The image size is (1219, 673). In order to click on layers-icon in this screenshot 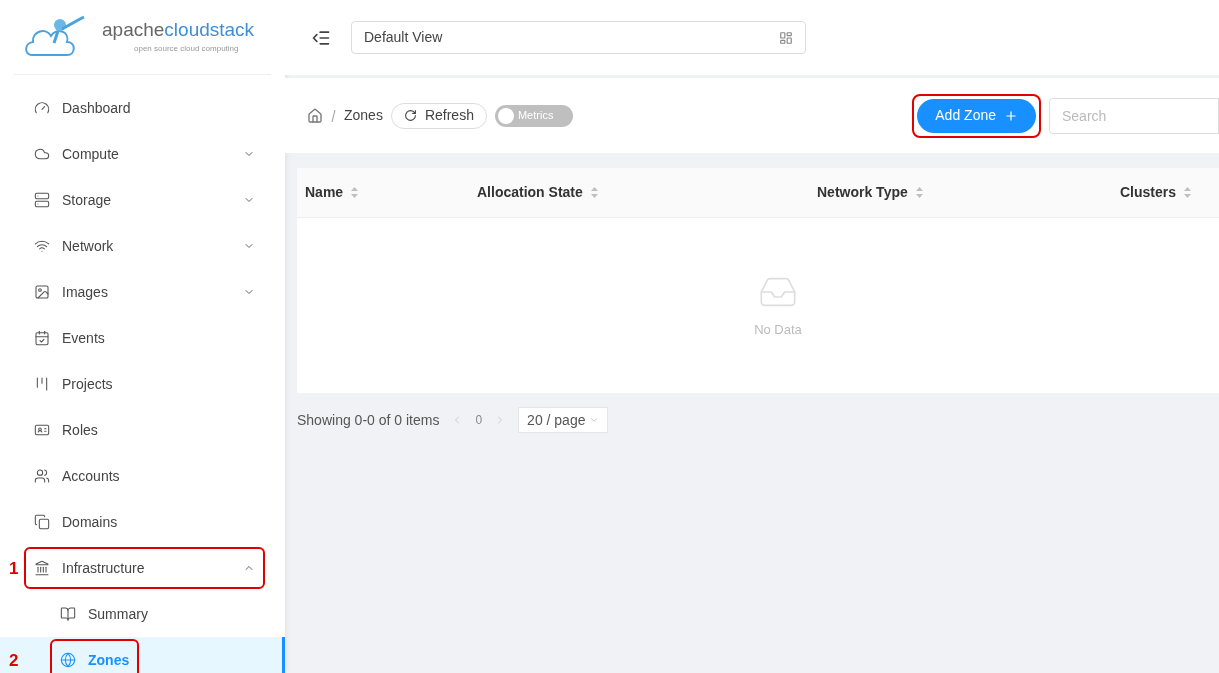, I will do `click(42, 522)`.